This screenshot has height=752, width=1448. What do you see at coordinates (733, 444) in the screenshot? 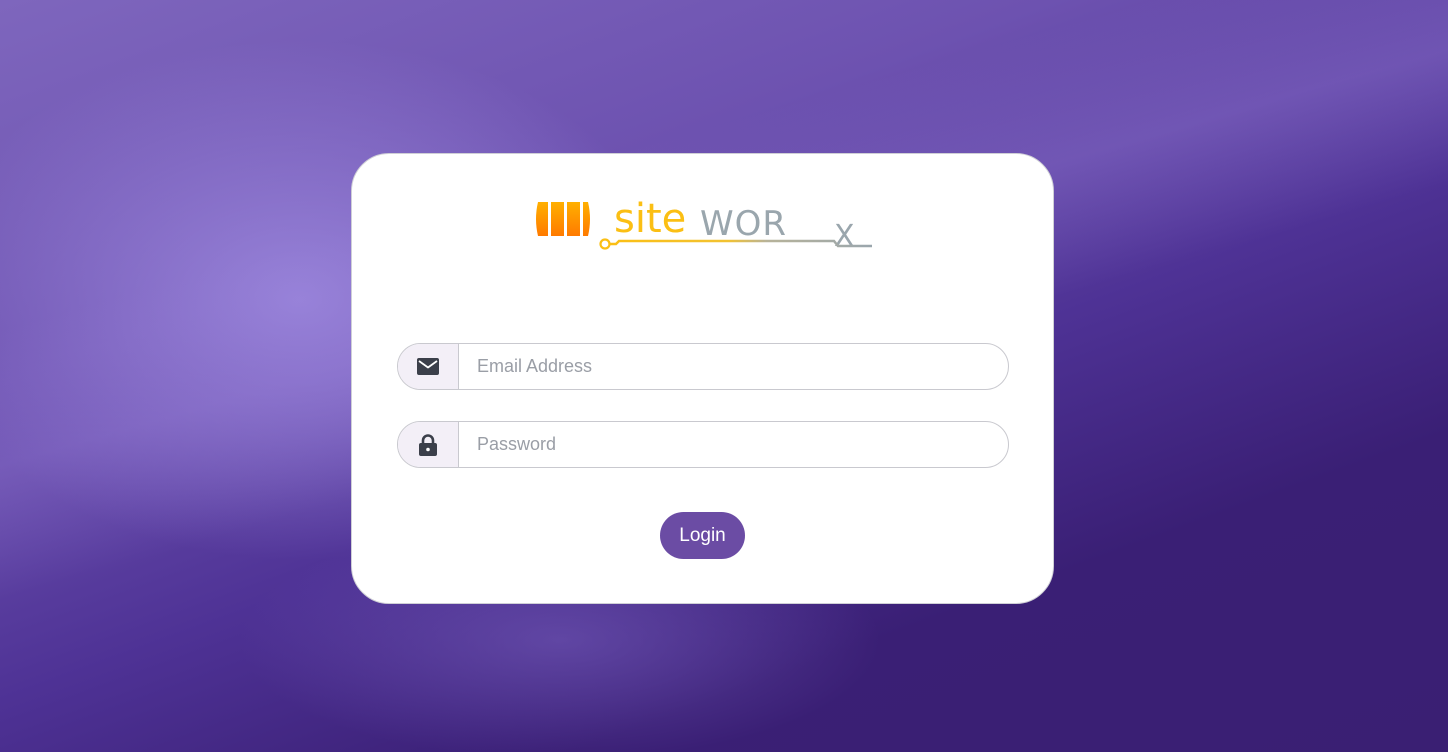
I see `password-input` at bounding box center [733, 444].